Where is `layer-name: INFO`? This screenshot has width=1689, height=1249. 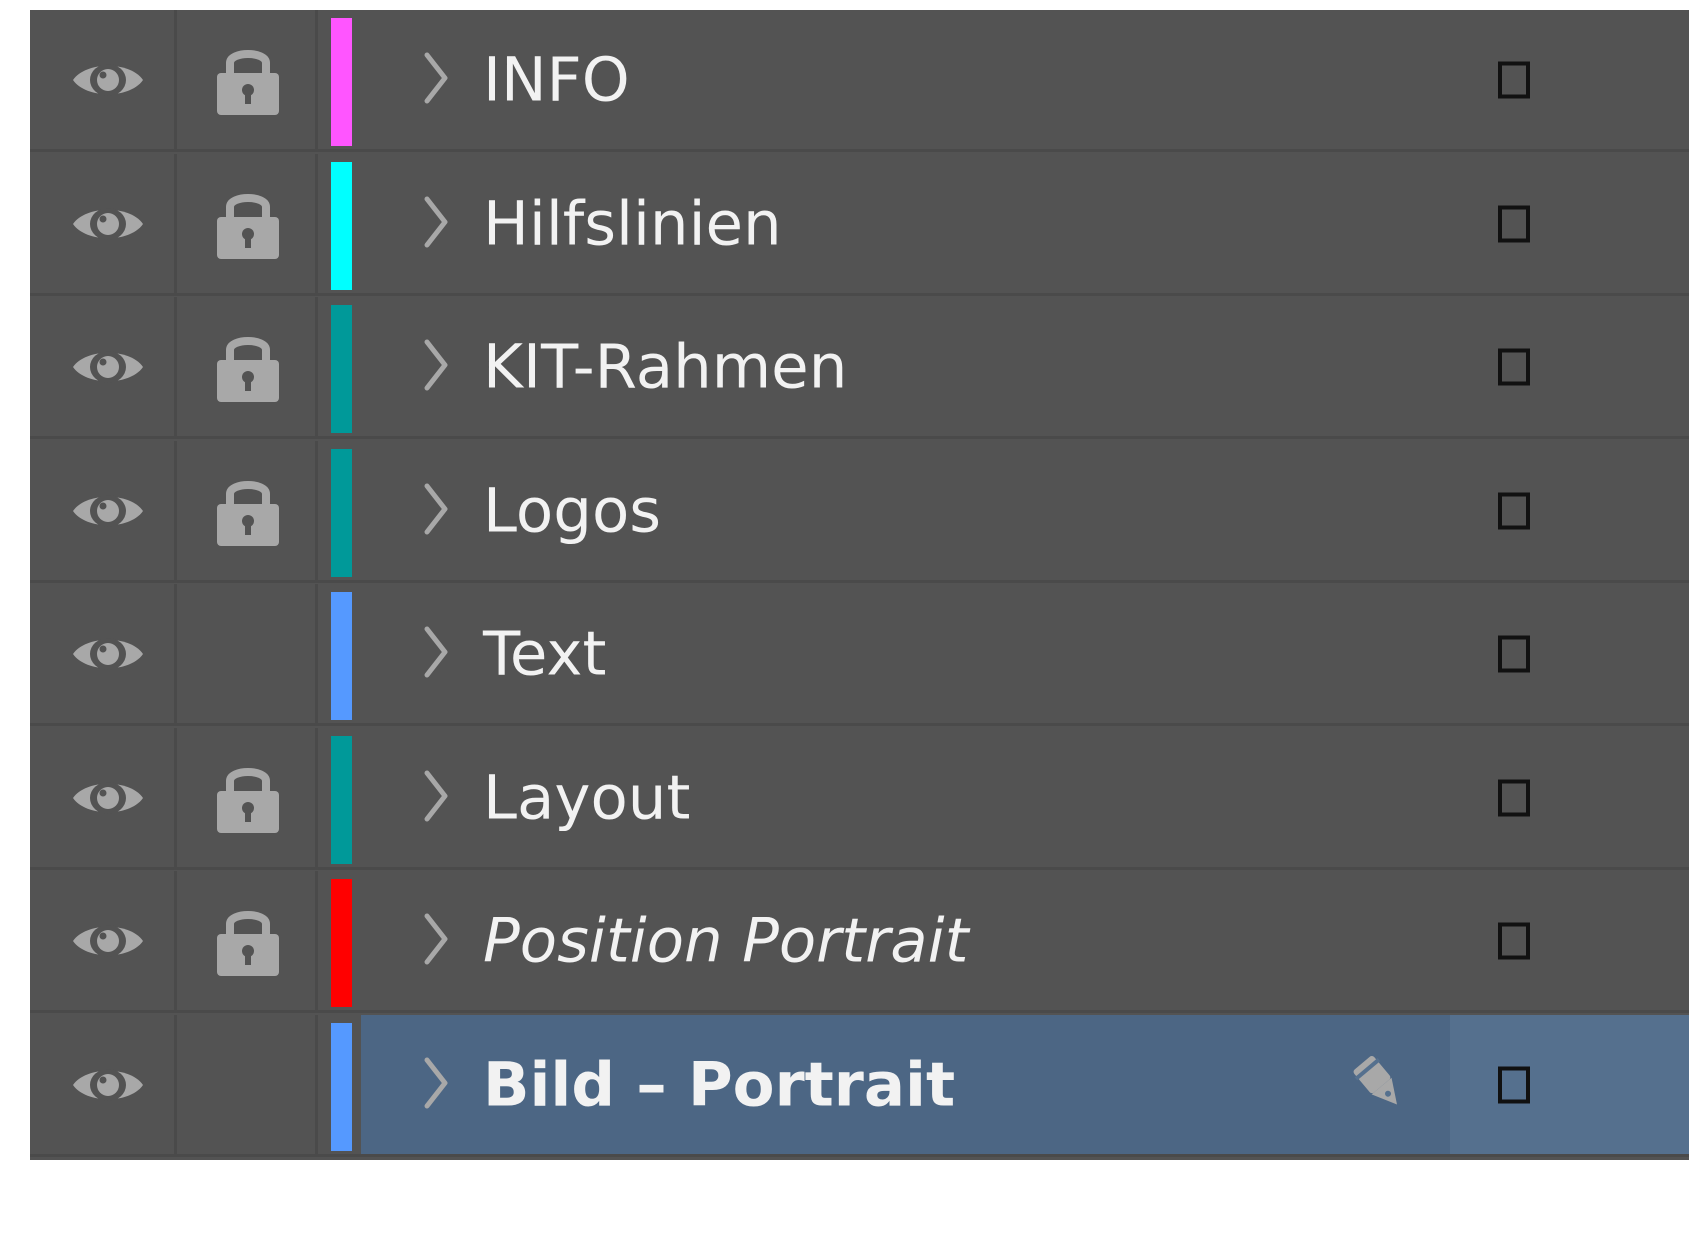
layer-name: INFO is located at coordinates (556, 79).